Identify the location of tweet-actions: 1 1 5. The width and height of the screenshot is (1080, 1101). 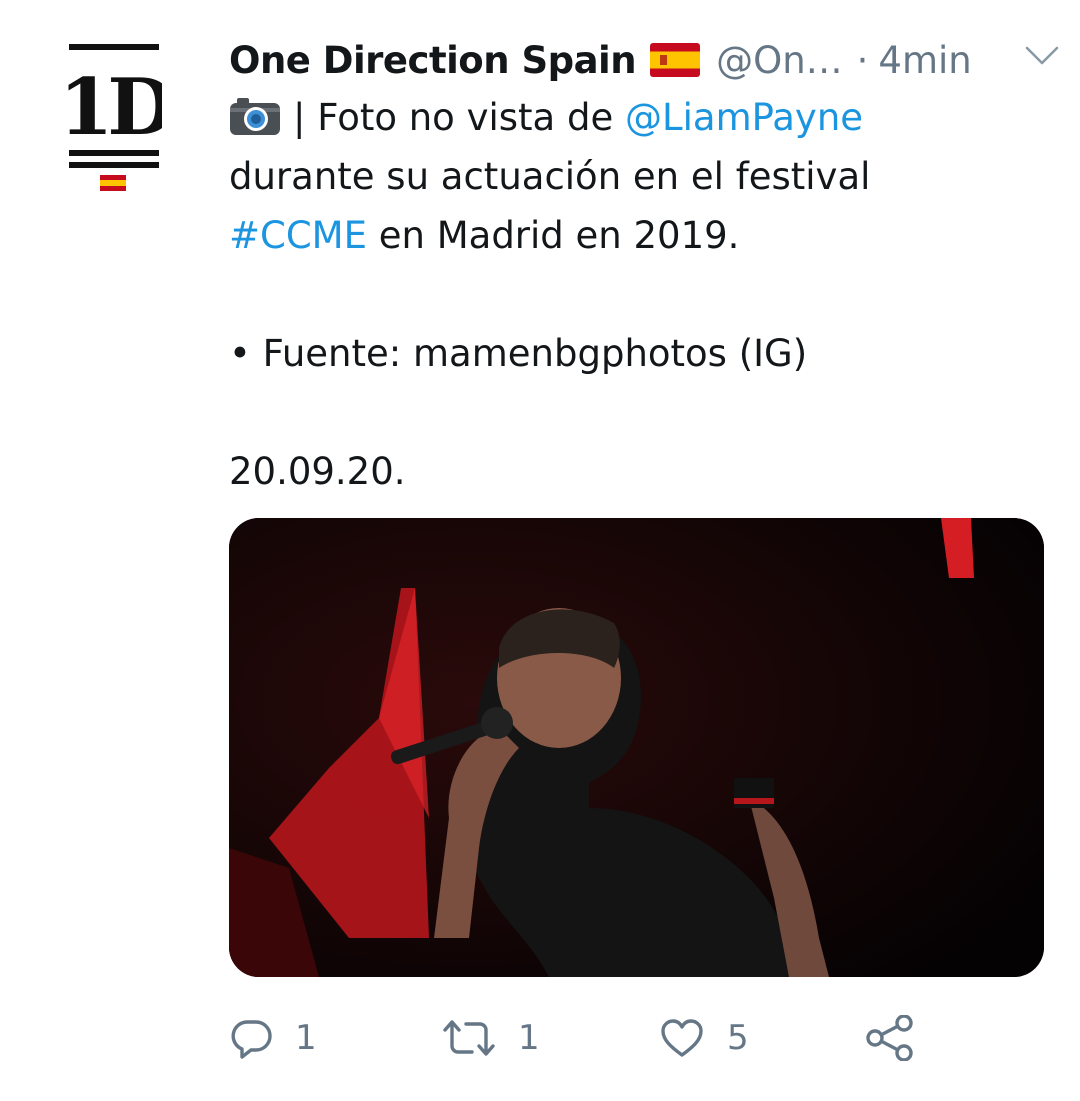
(629, 1038).